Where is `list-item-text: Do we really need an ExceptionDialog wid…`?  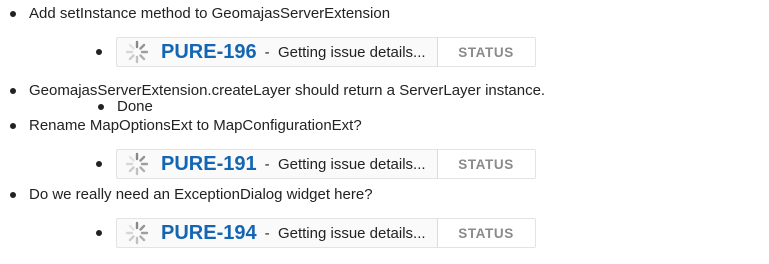
list-item-text: Do we really need an ExceptionDialog wid… is located at coordinates (201, 194).